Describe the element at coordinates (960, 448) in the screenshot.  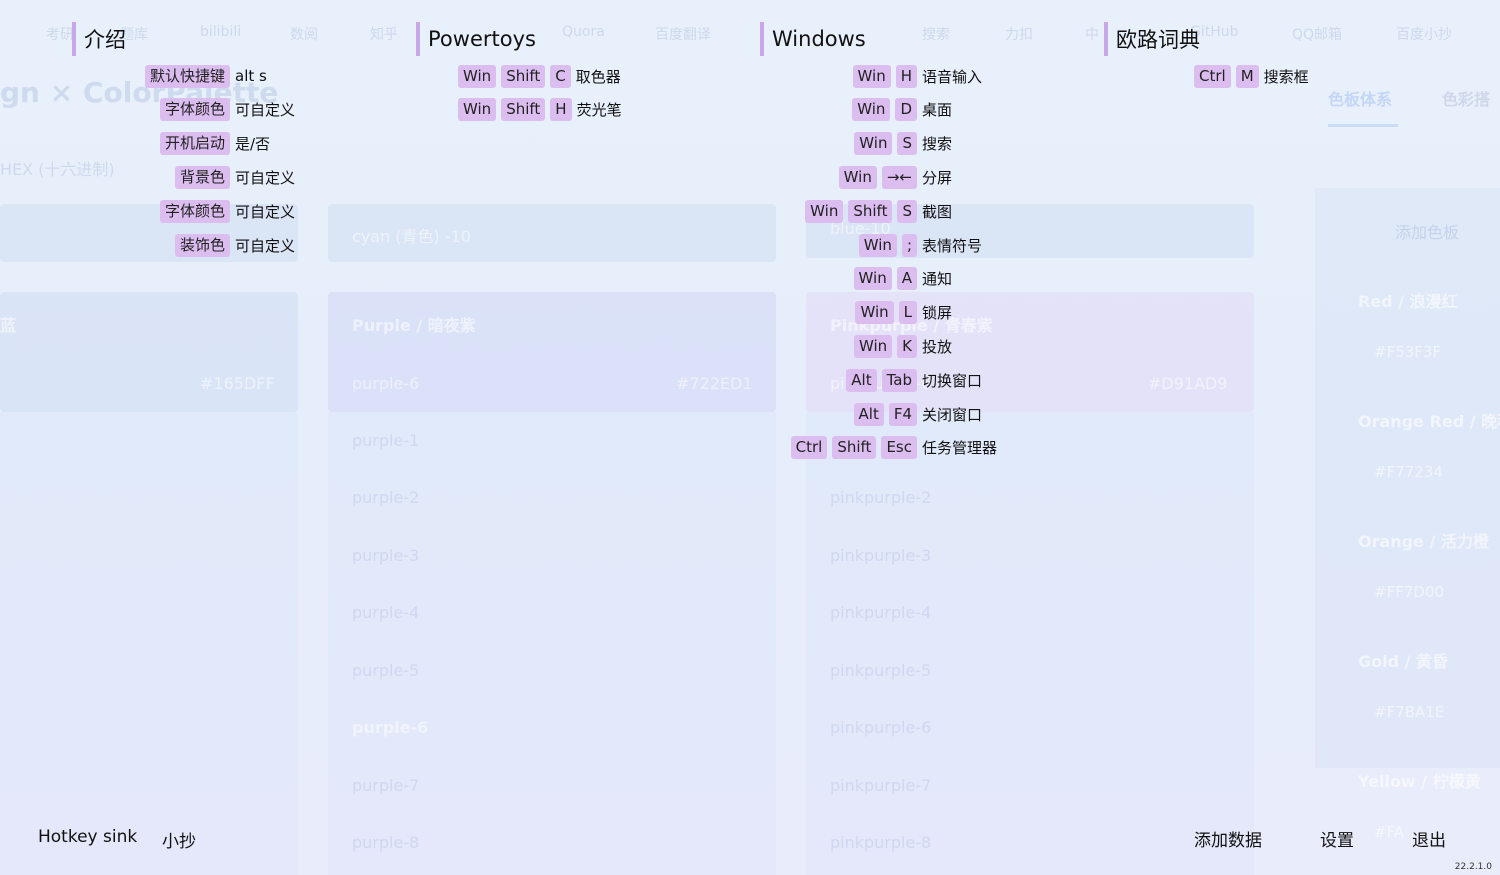
I see `shortcut-description: 任务管理器` at that location.